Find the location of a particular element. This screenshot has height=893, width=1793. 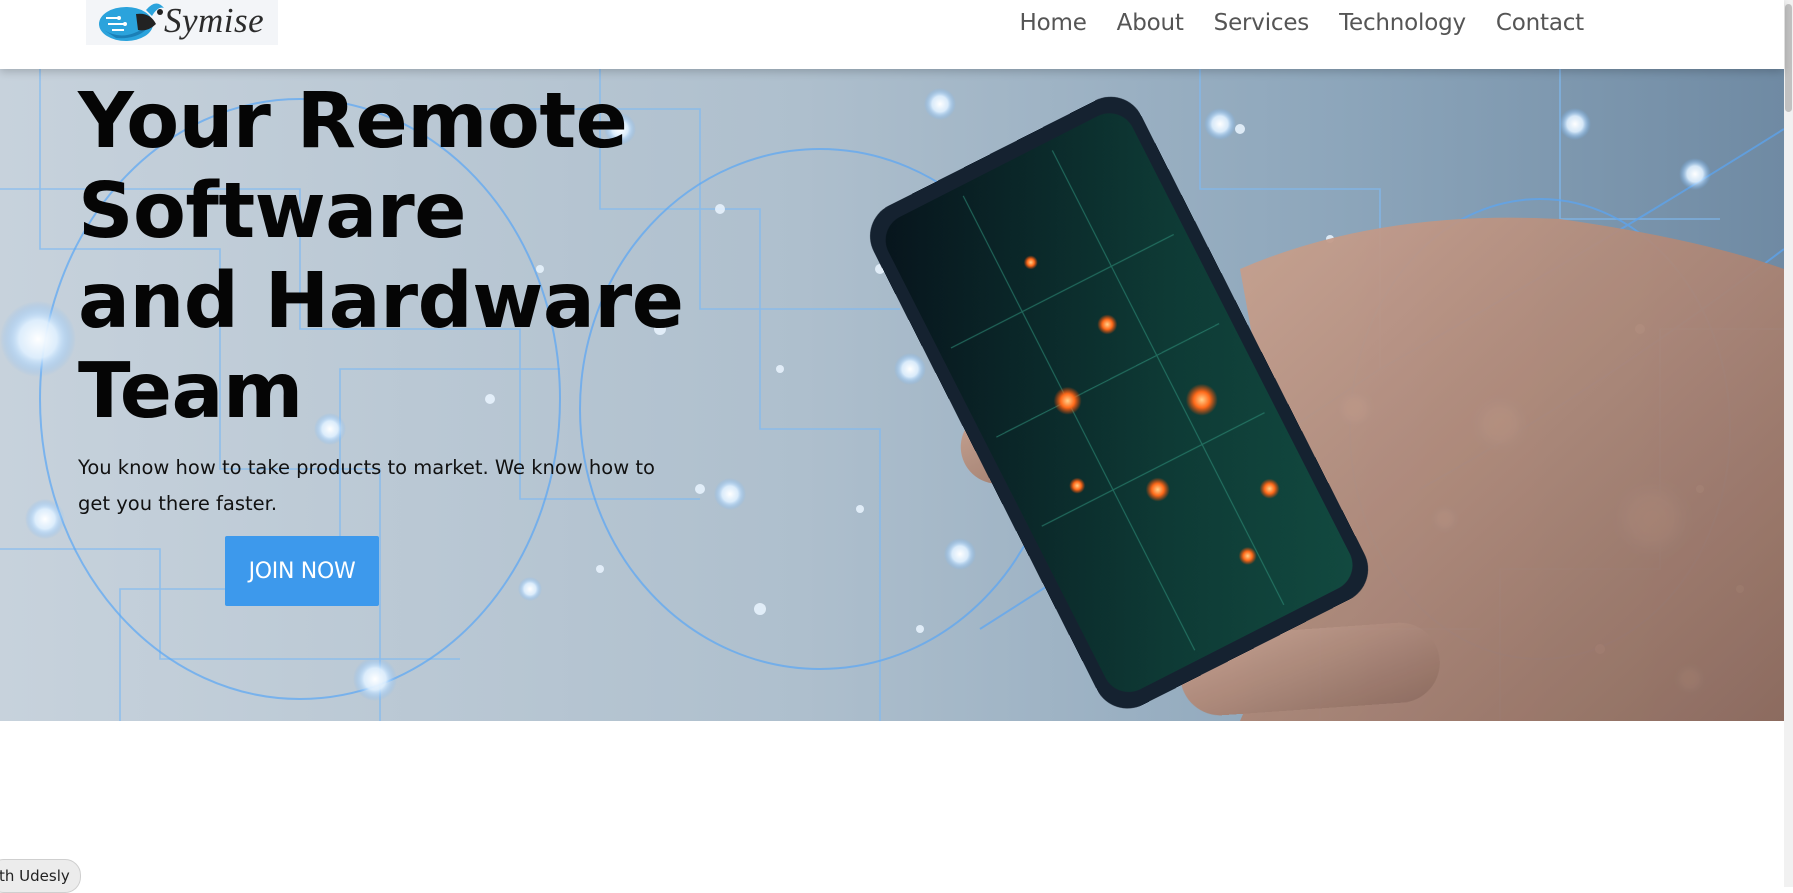

brand-name: Symise is located at coordinates (214, 20).